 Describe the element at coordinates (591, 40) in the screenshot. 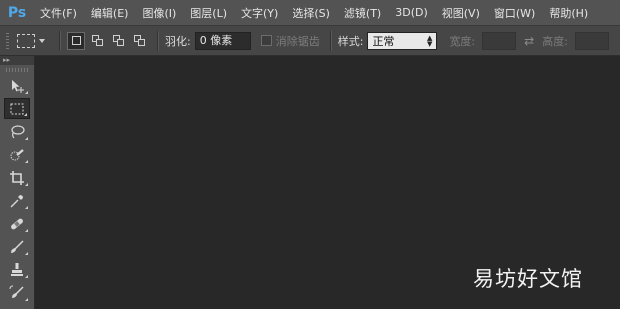

I see `height-input` at that location.